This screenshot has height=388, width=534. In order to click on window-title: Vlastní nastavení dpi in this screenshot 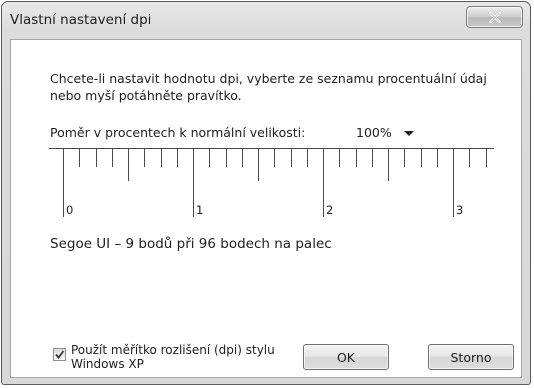, I will do `click(81, 20)`.